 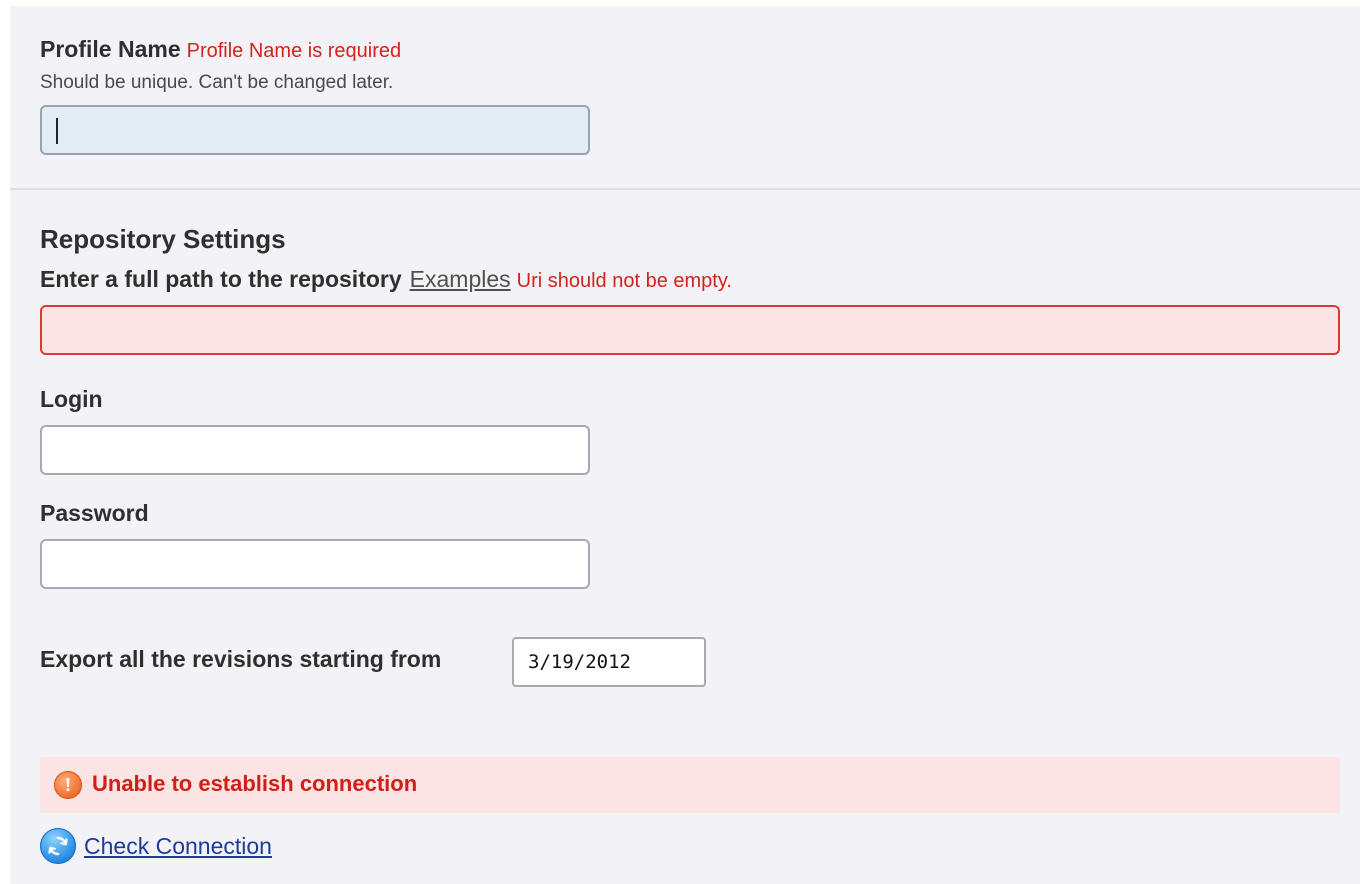 What do you see at coordinates (460, 279) in the screenshot?
I see `examples-link: Examples` at bounding box center [460, 279].